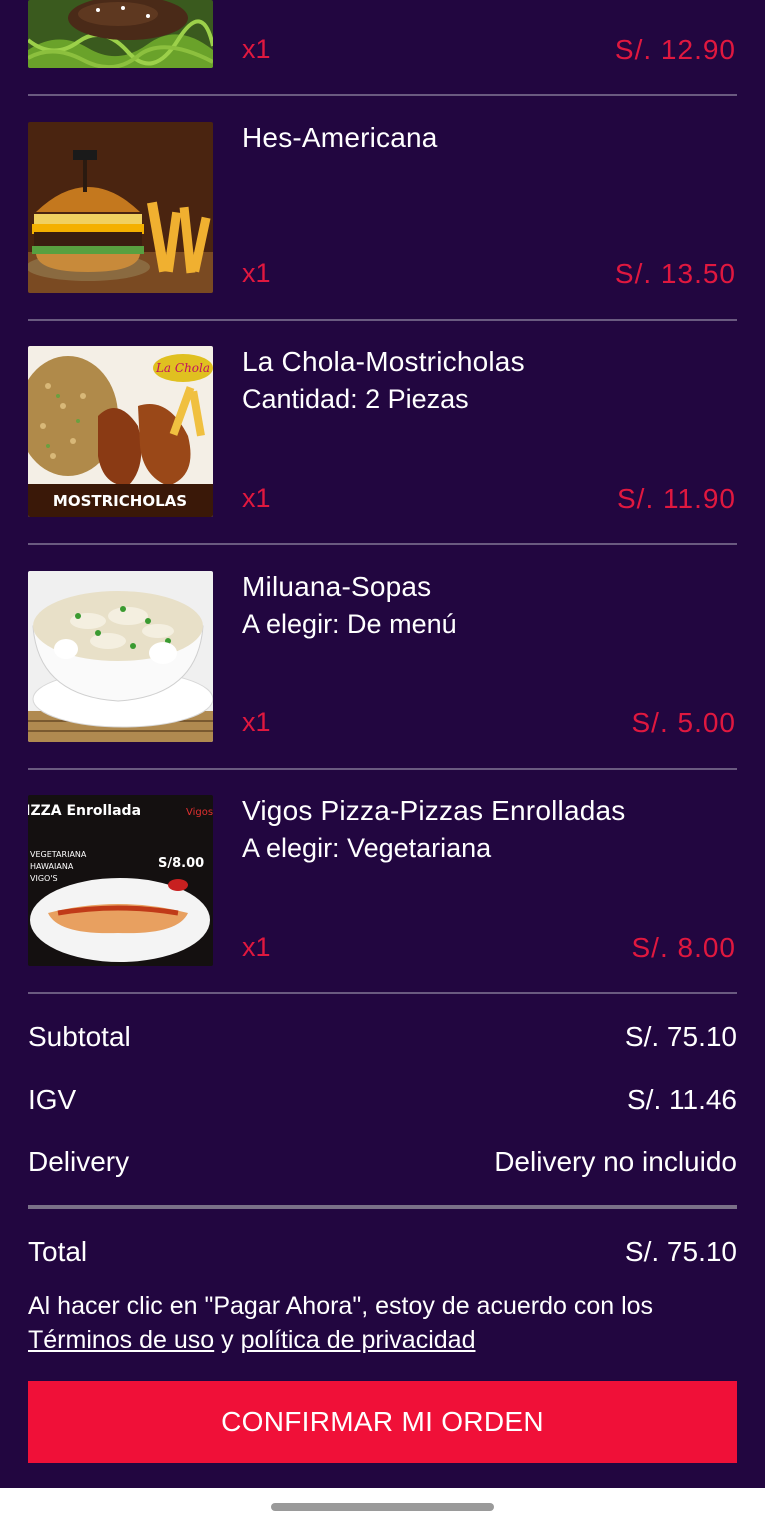  Describe the element at coordinates (120, 34) in the screenshot. I see `spaghetti-image` at that location.